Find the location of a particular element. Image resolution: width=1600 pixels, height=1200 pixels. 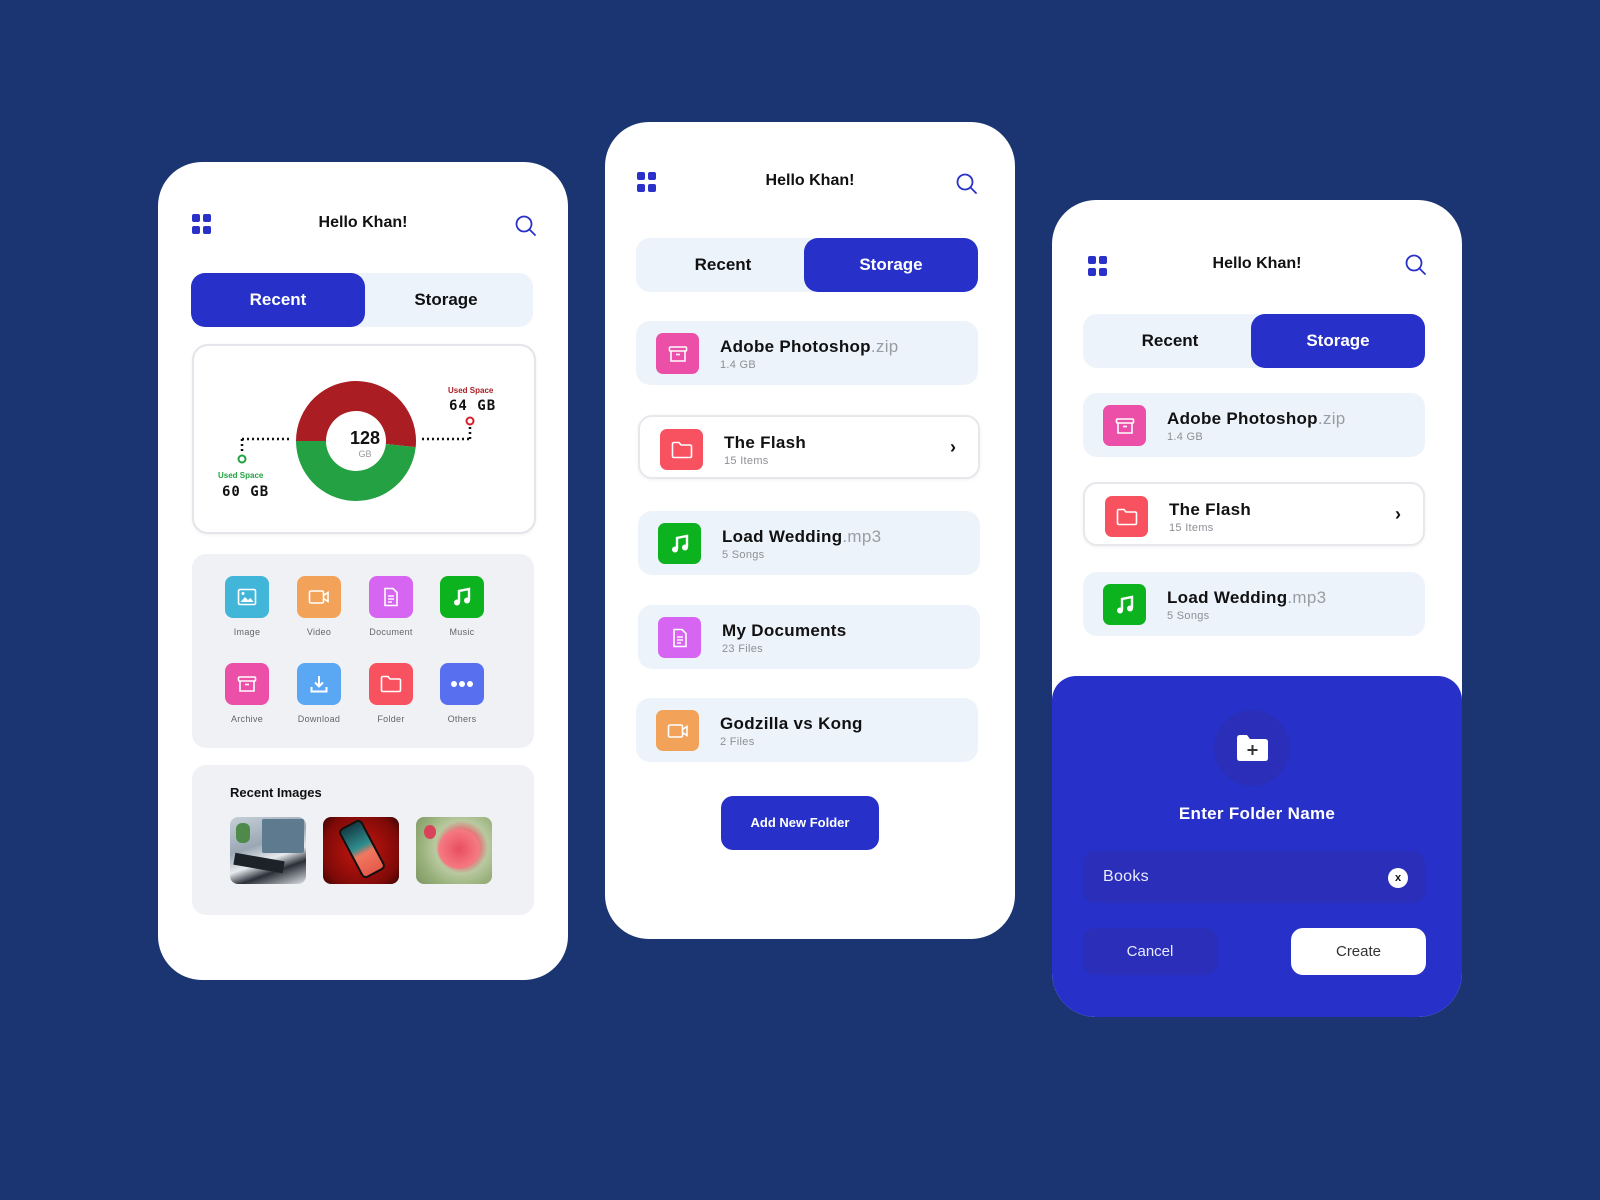

recent-images-panel: Recent Images is located at coordinates (363, 840).